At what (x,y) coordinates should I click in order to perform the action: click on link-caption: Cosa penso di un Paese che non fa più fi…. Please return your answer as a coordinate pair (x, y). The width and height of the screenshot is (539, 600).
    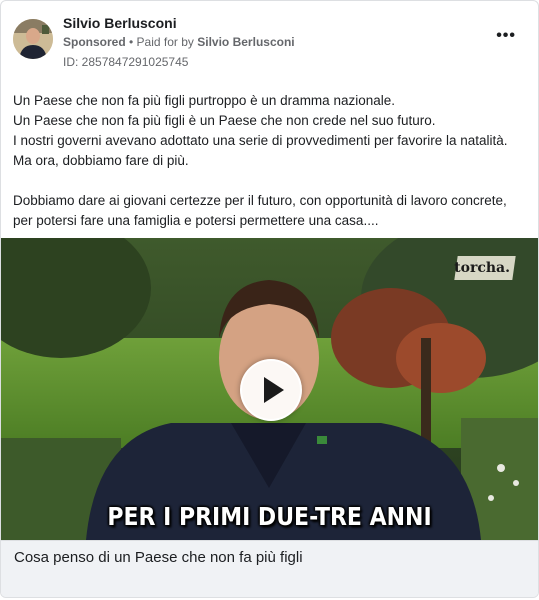
    Looking at the image, I should click on (269, 568).